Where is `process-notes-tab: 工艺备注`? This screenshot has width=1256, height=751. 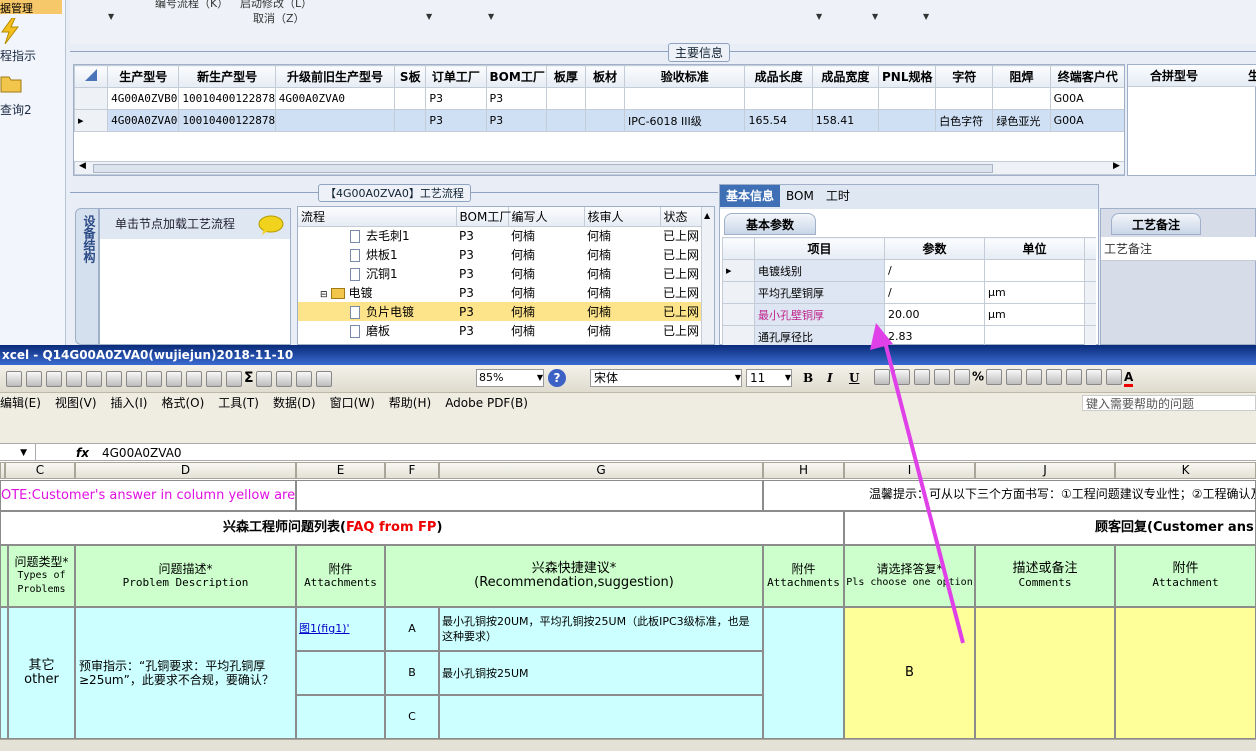
process-notes-tab: 工艺备注 is located at coordinates (1156, 224).